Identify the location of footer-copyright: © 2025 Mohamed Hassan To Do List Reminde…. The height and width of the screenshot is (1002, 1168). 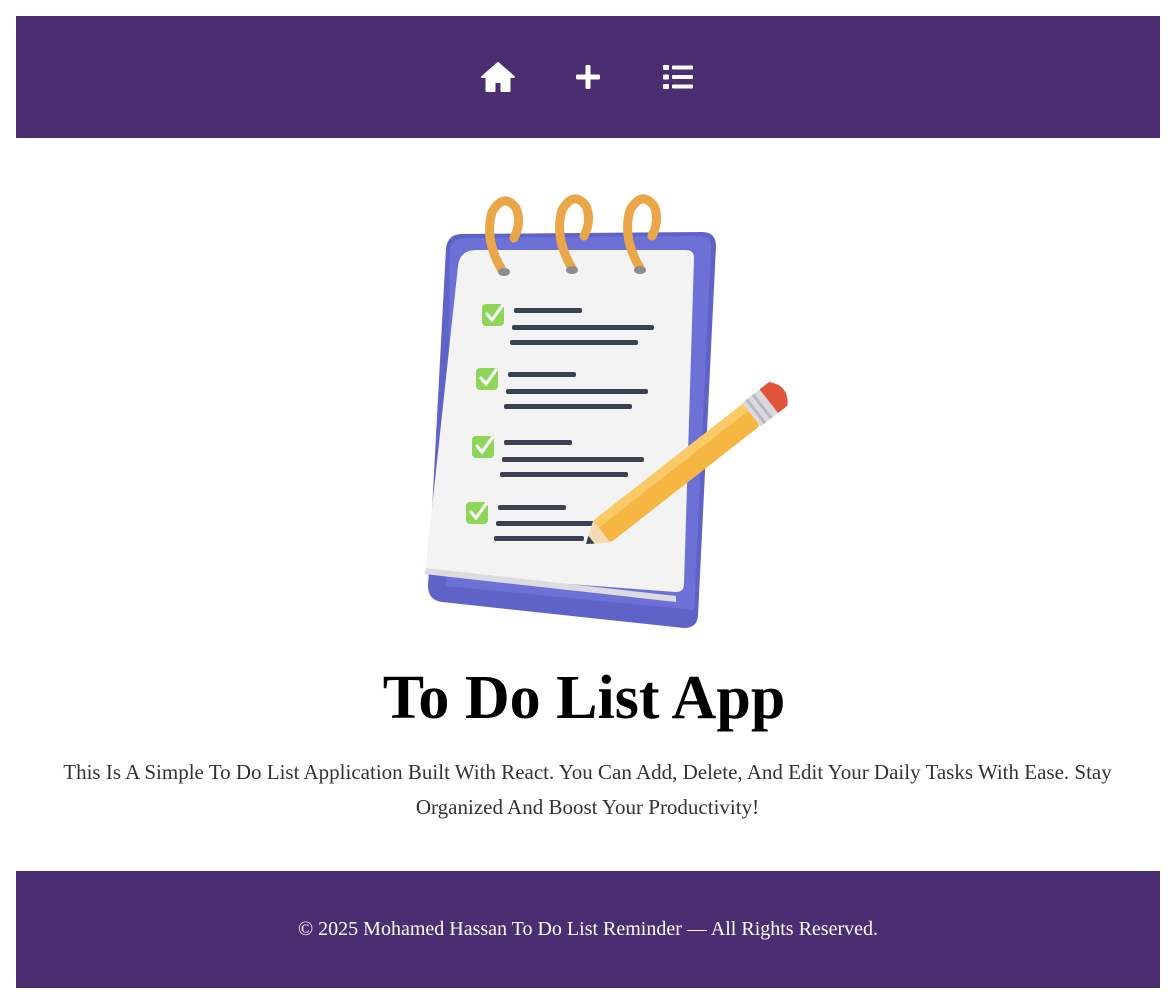
(588, 929).